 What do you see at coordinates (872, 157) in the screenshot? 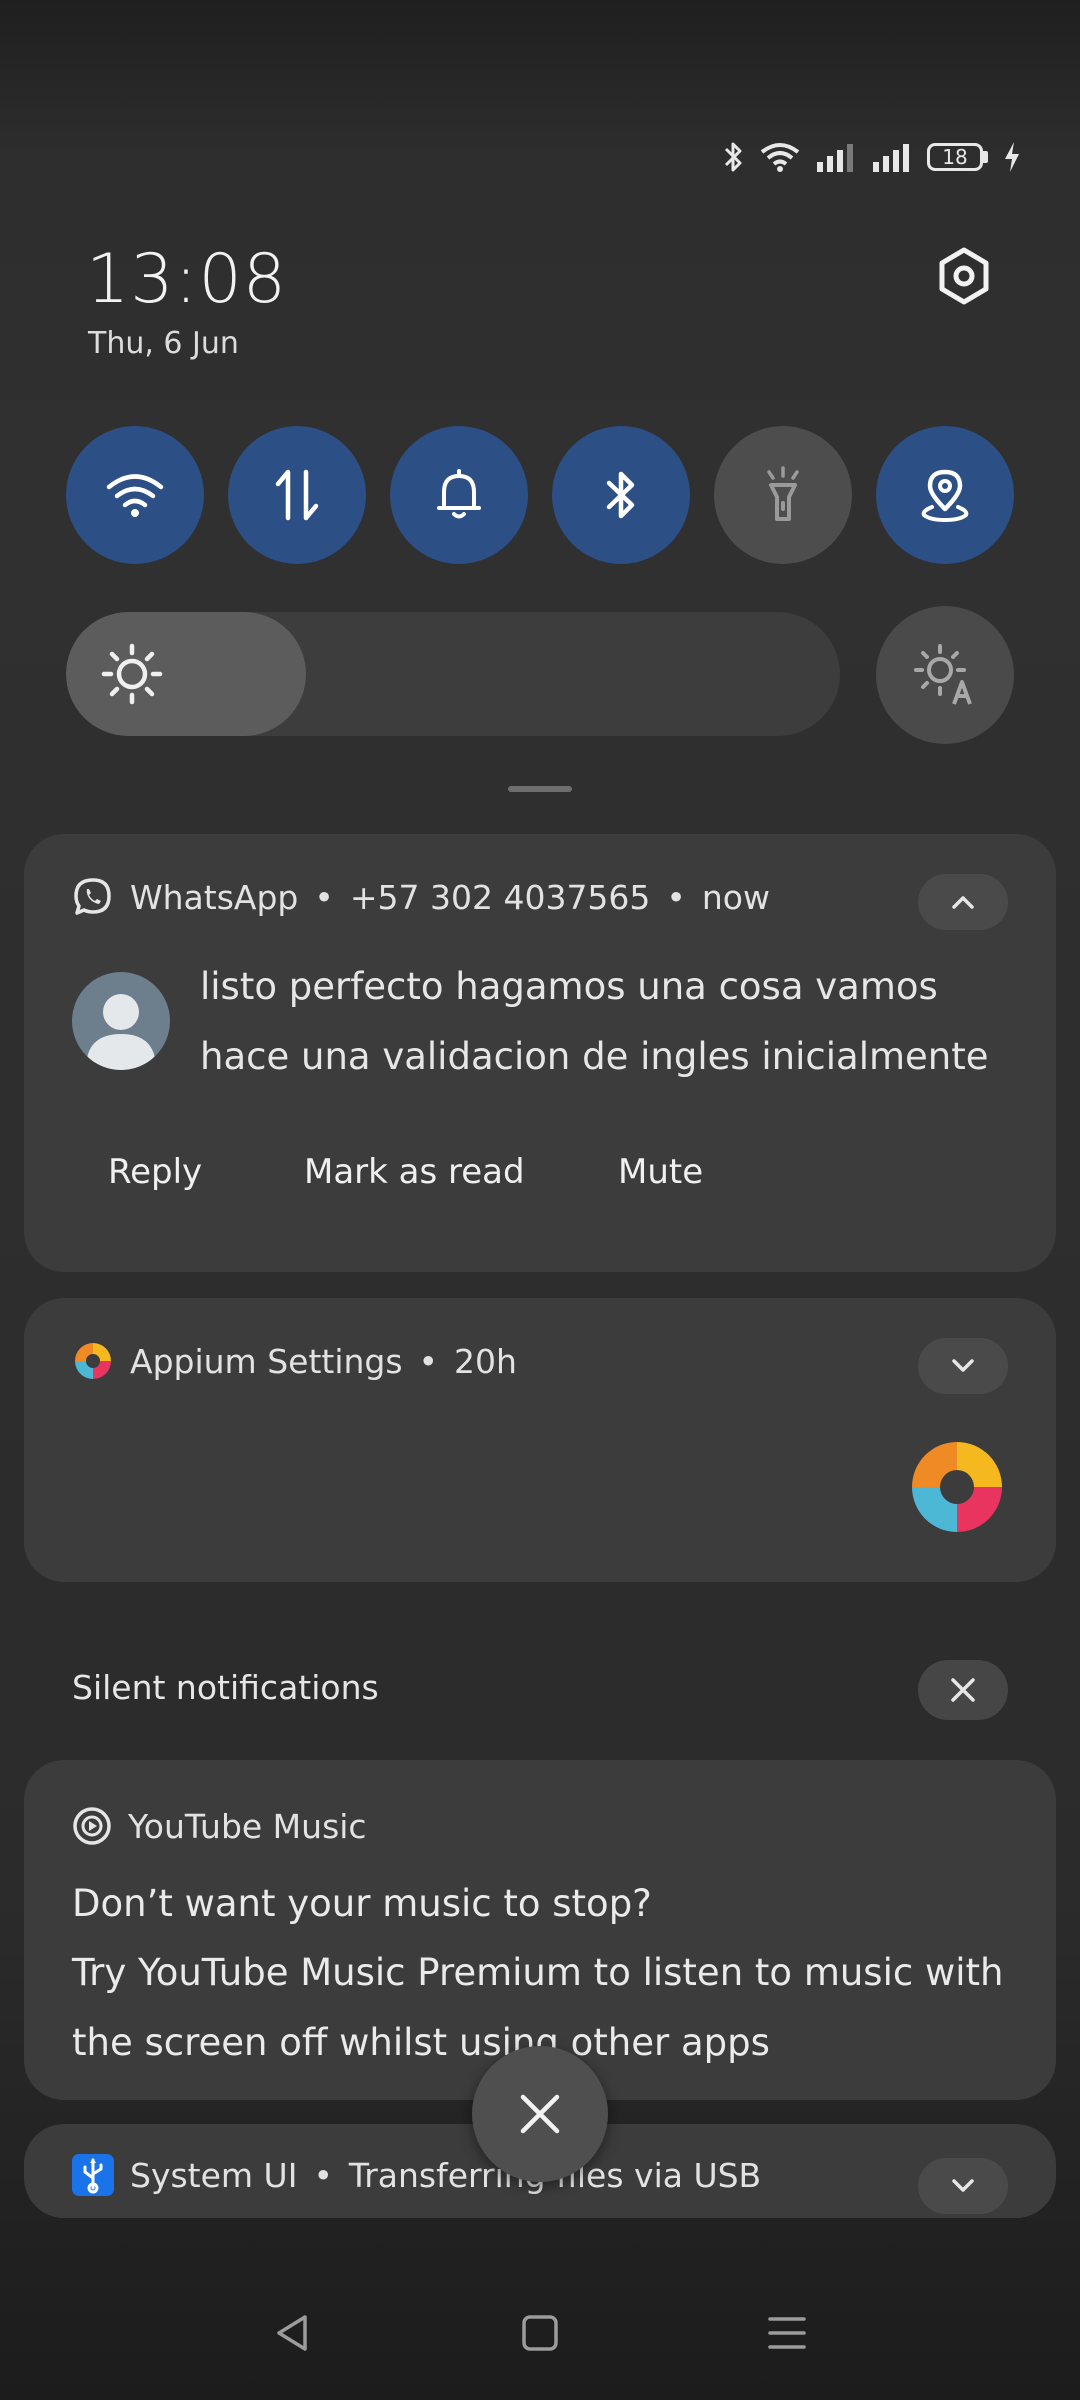
I see `status-bar: 18` at bounding box center [872, 157].